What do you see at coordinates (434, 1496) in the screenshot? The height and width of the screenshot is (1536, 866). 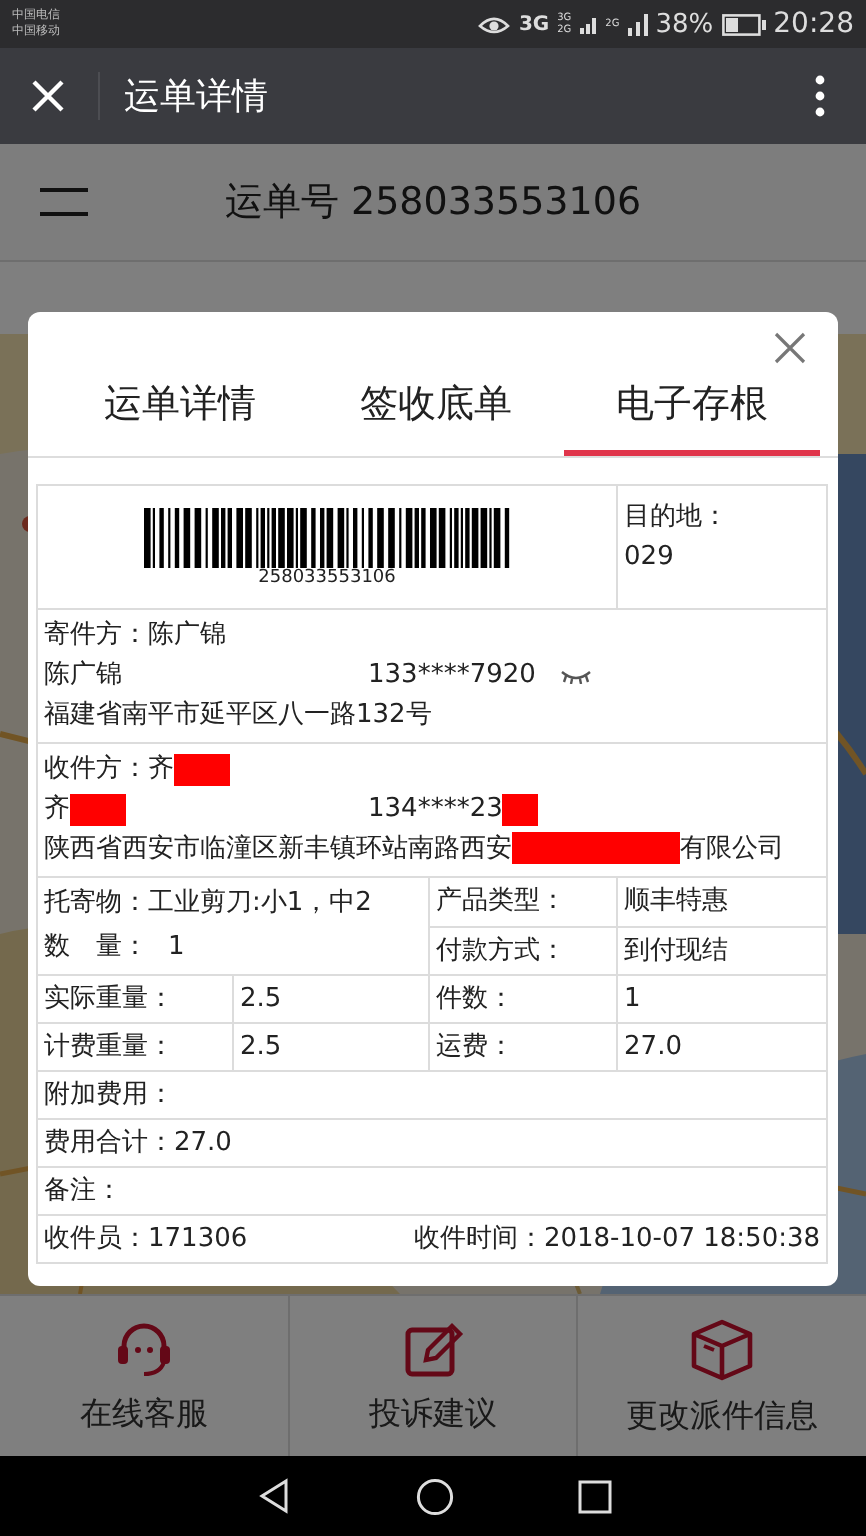 I see `home-icon` at bounding box center [434, 1496].